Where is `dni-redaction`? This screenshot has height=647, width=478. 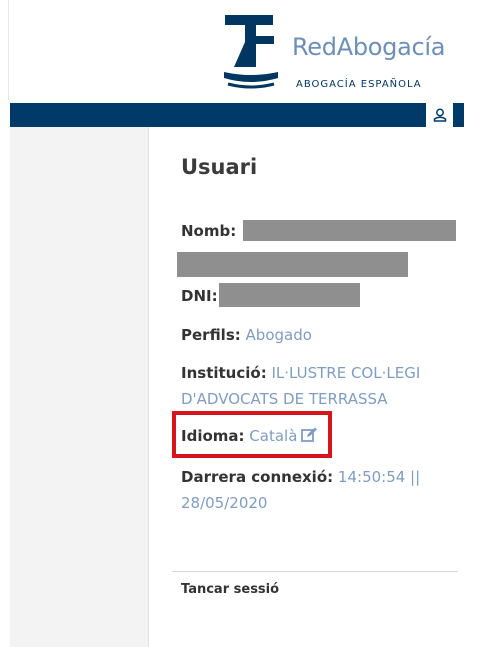 dni-redaction is located at coordinates (289, 295).